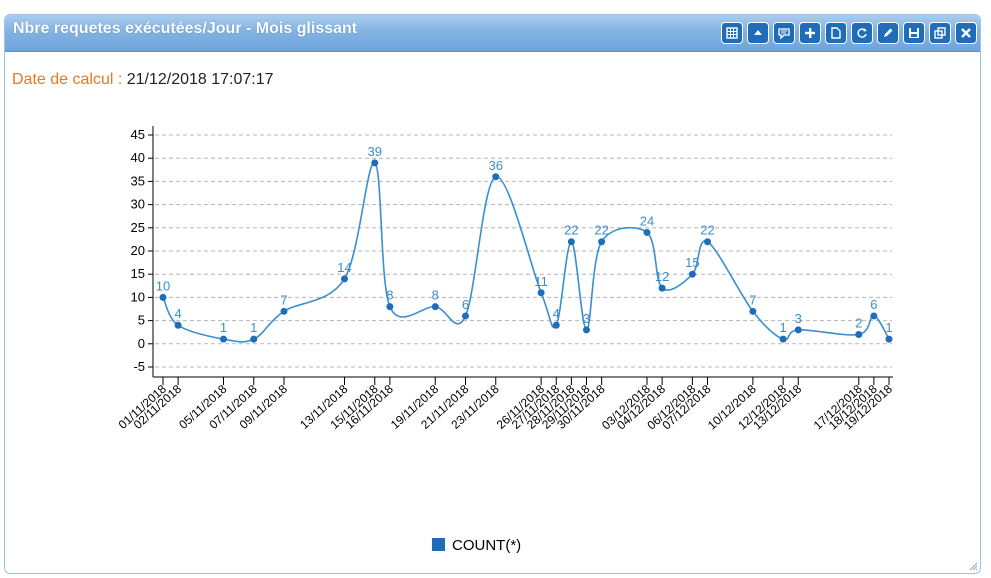 This screenshot has height=578, width=991. Describe the element at coordinates (647, 220) in the screenshot. I see `data-label: 24` at that location.